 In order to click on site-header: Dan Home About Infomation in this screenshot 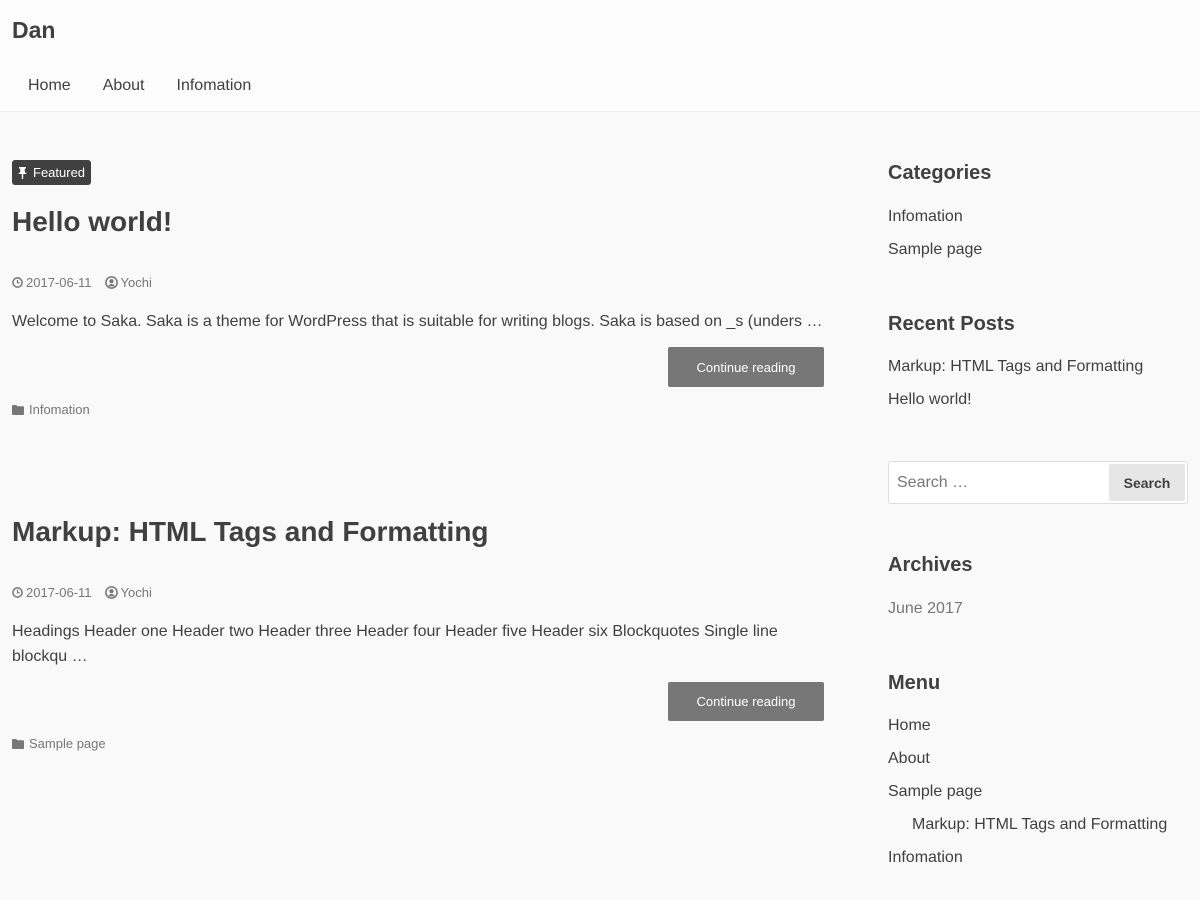, I will do `click(600, 56)`.